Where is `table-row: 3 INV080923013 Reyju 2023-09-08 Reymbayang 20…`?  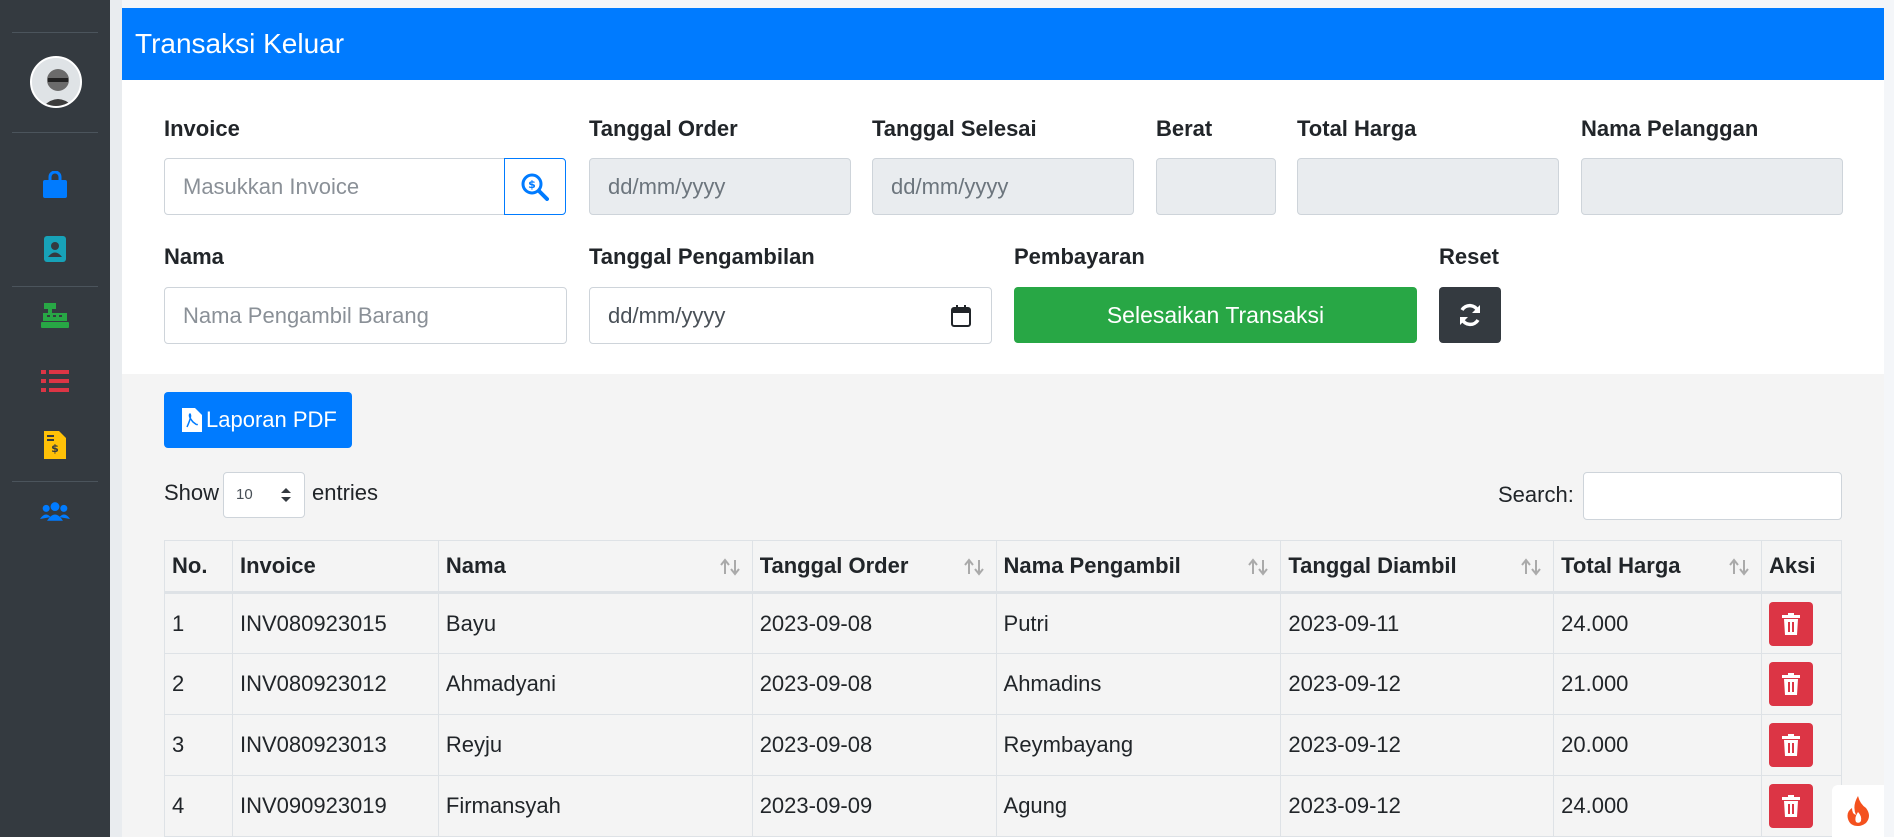
table-row: 3 INV080923013 Reyju 2023-09-08 Reymbayang 20… is located at coordinates (1003, 745).